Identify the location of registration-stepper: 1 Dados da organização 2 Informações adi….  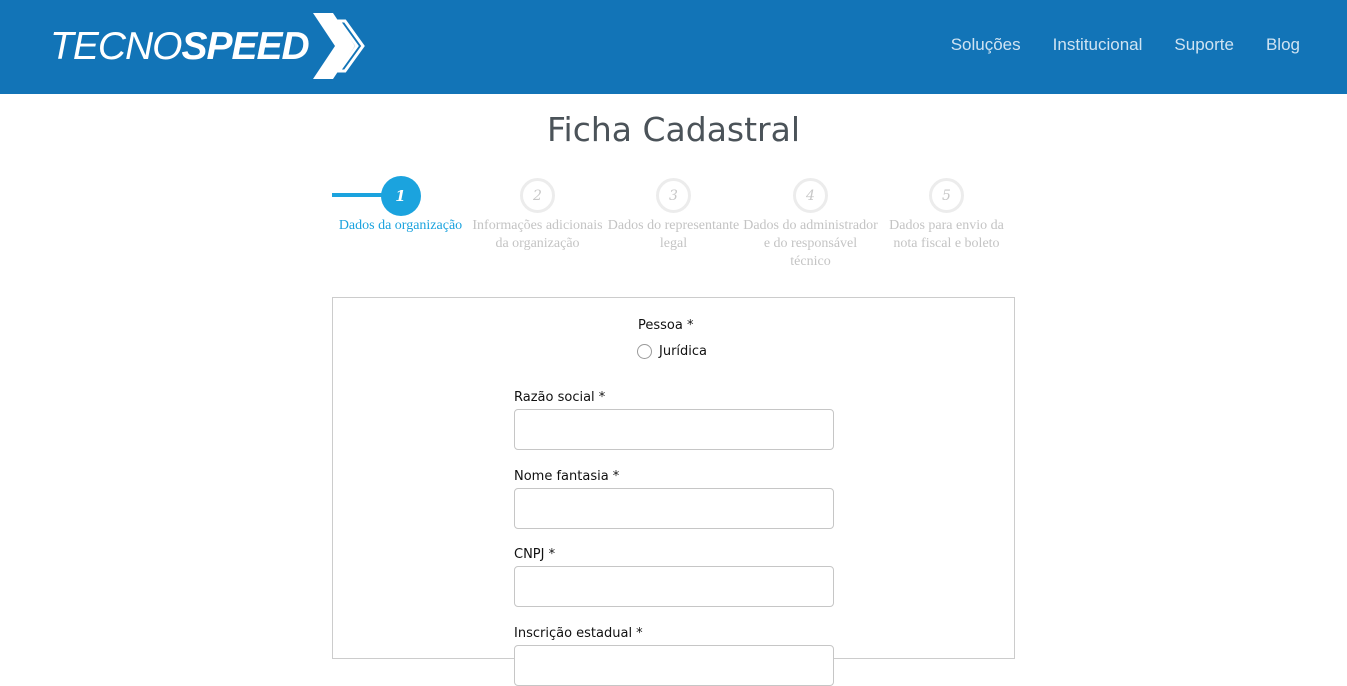
(673, 226).